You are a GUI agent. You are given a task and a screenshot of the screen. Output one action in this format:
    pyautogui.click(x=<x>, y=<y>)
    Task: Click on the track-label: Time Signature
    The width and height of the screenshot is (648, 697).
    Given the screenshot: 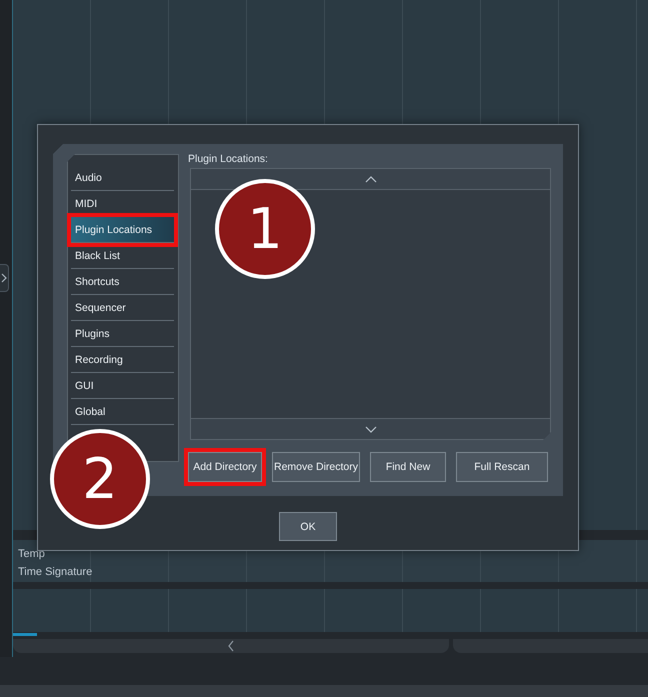 What is the action you would take?
    pyautogui.click(x=55, y=572)
    